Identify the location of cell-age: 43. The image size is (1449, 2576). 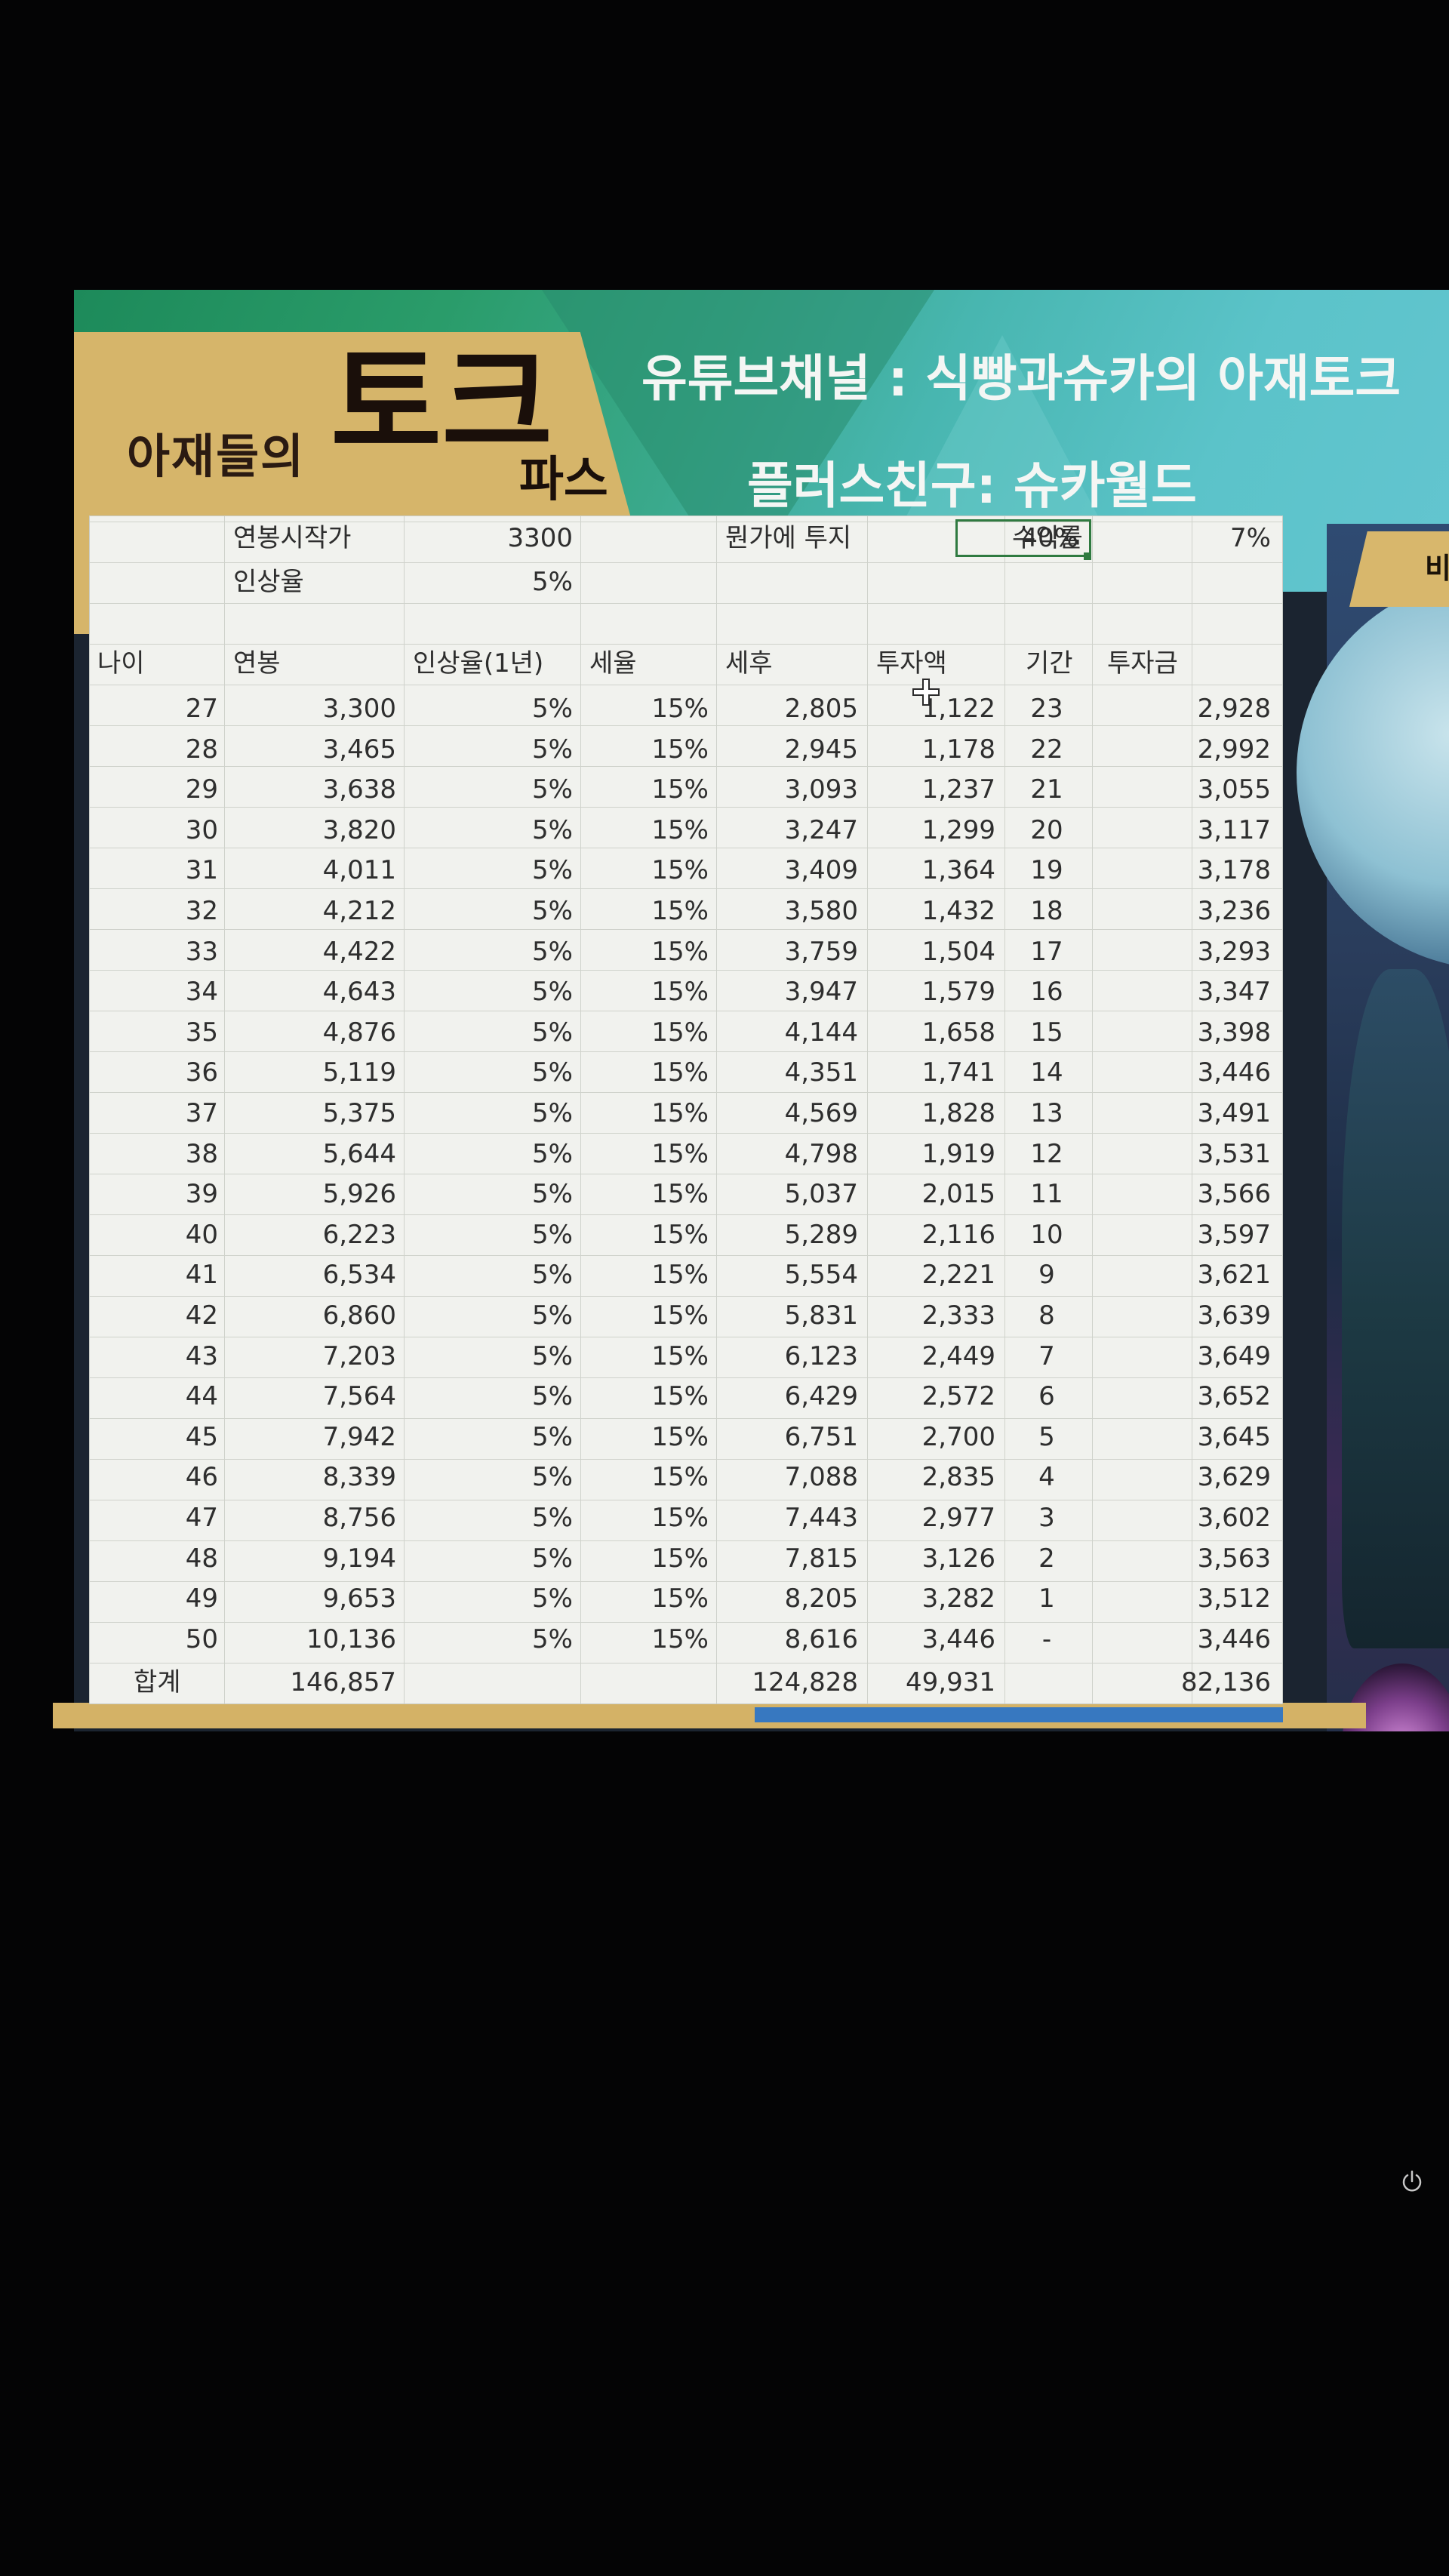
(157, 1356).